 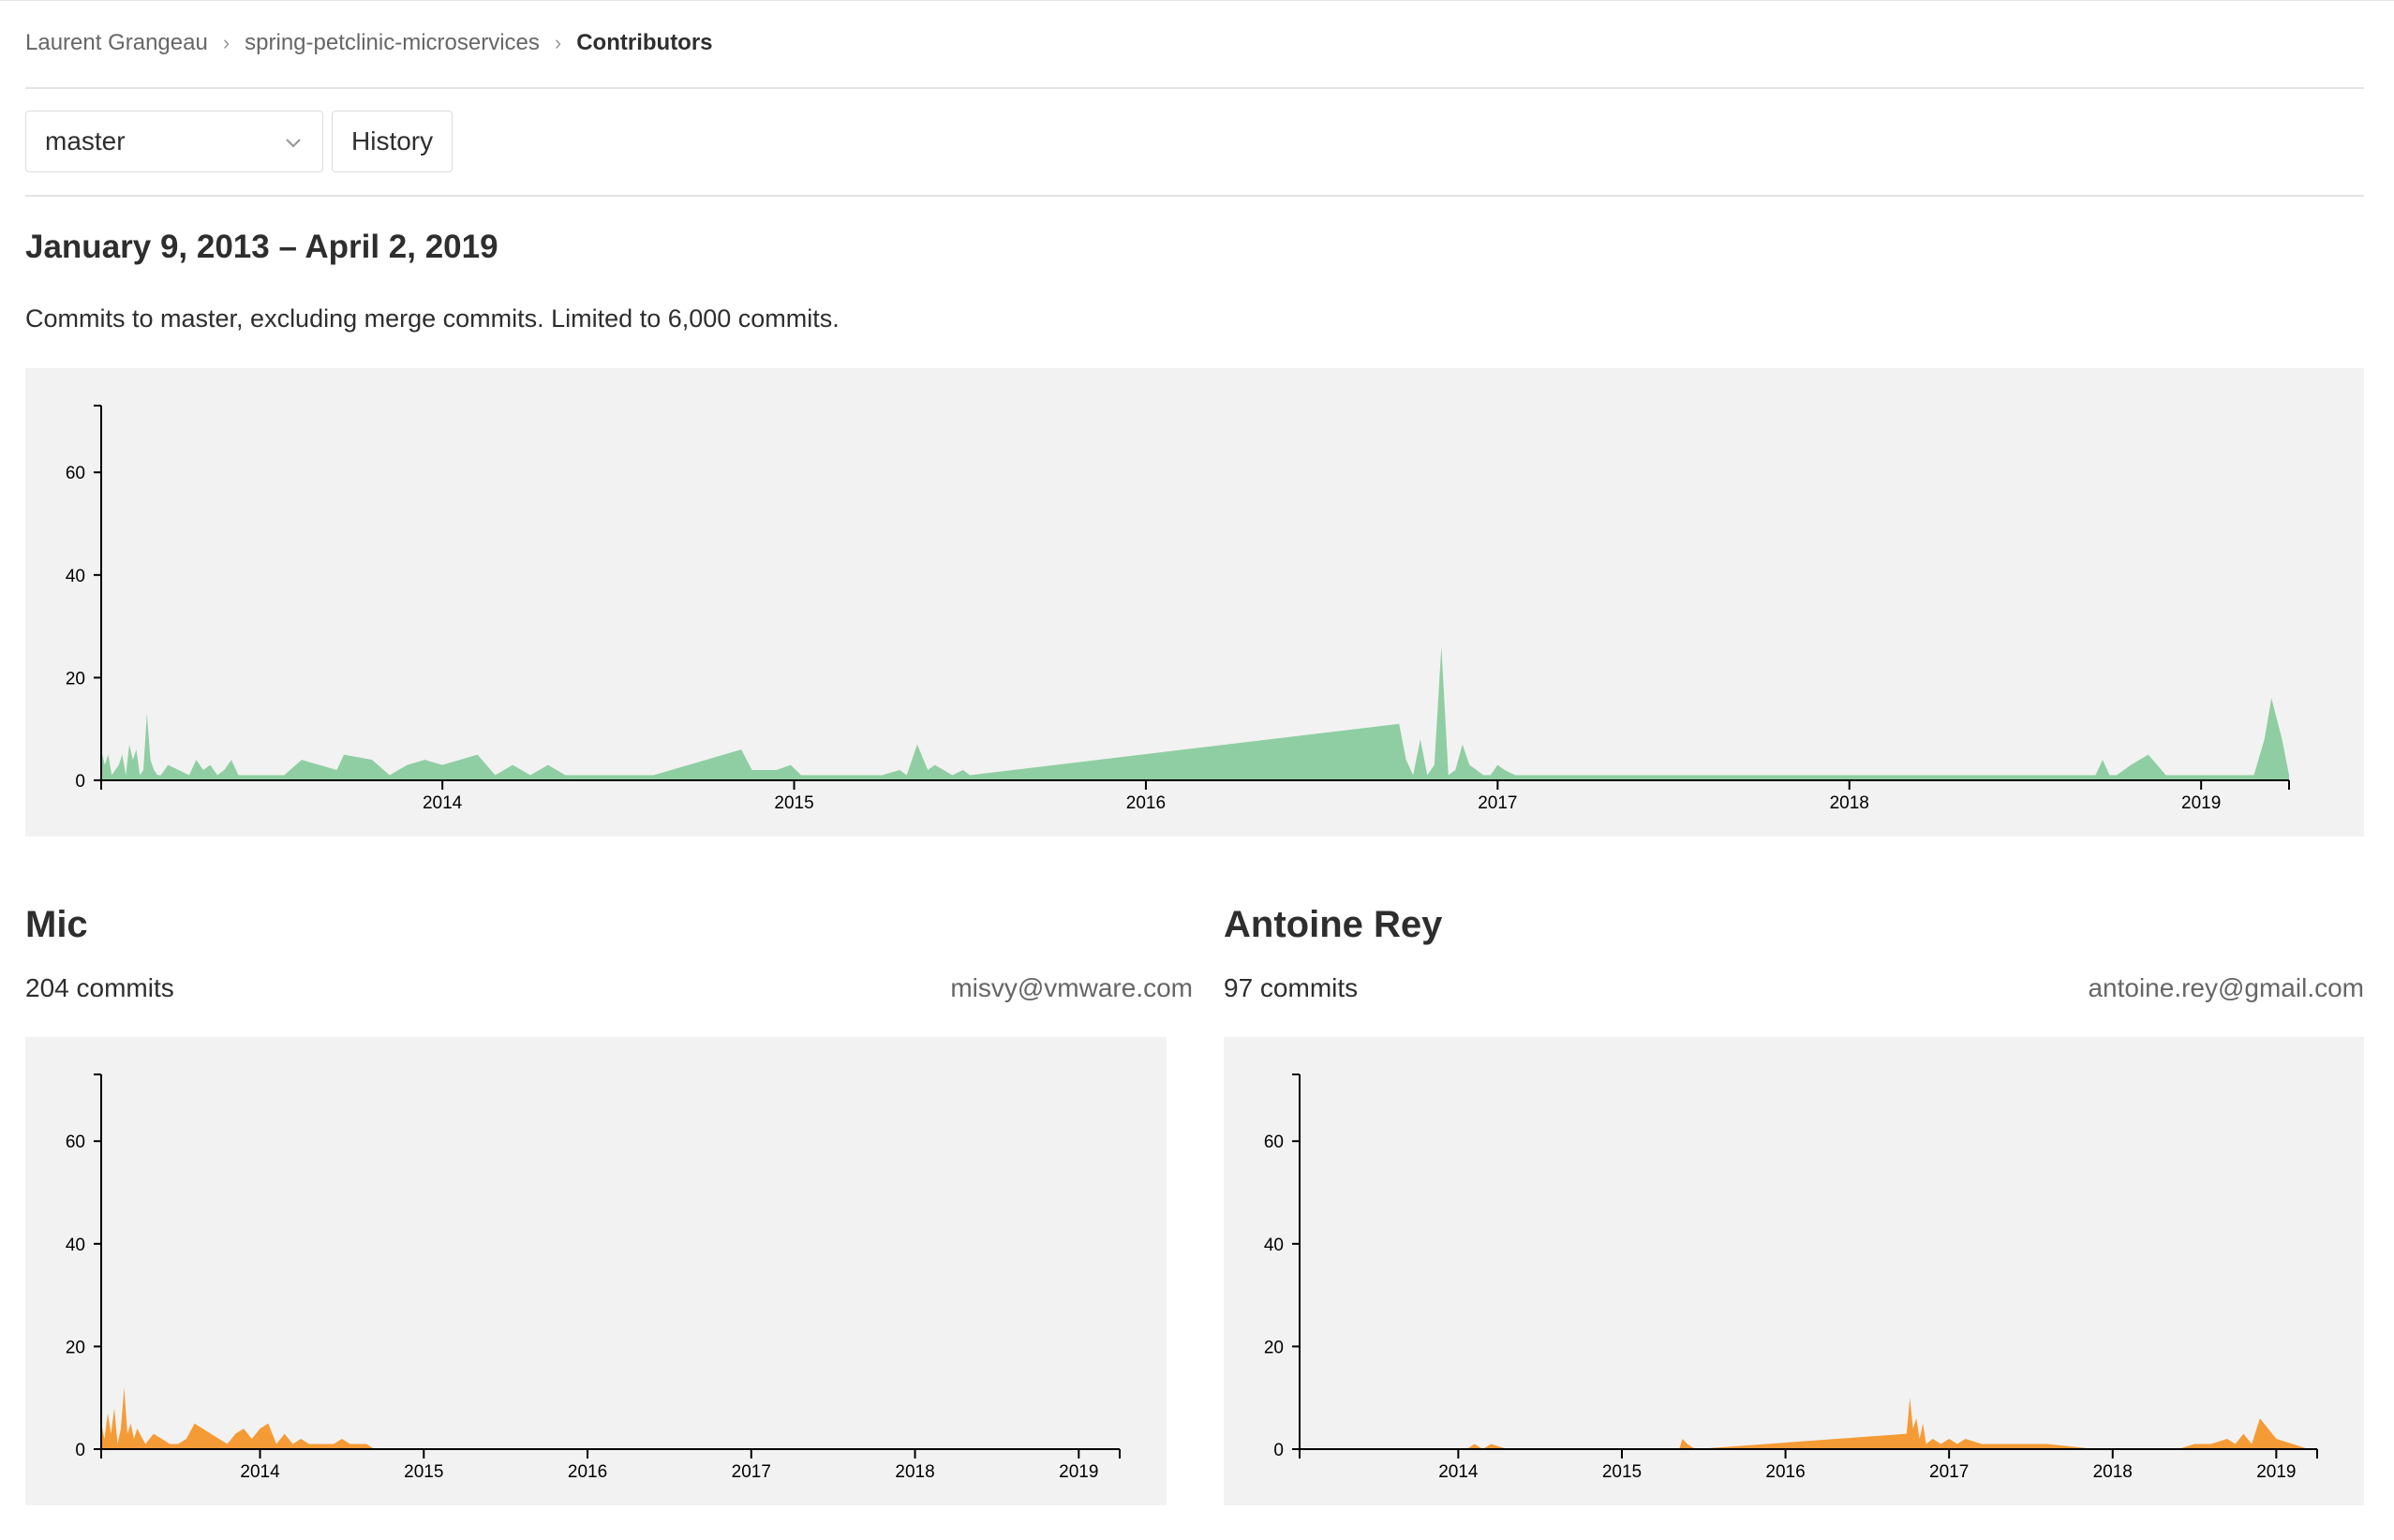 What do you see at coordinates (1071, 987) in the screenshot?
I see `contributor-email: misvy@vmware.com` at bounding box center [1071, 987].